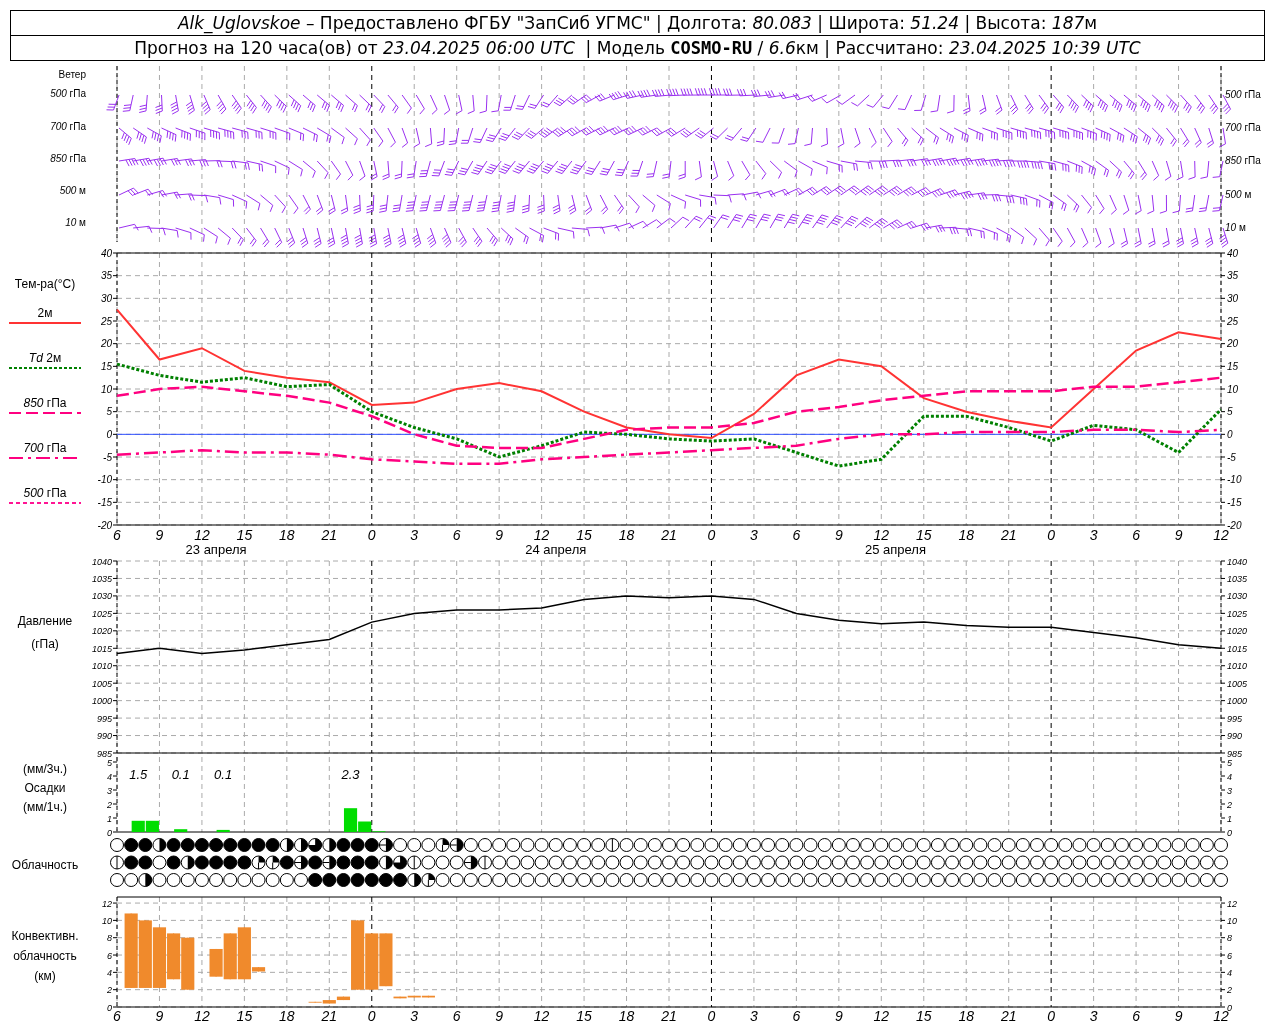 The height and width of the screenshot is (1024, 1280). What do you see at coordinates (1237, 562) in the screenshot?
I see `axis-tick-label: 1040` at bounding box center [1237, 562].